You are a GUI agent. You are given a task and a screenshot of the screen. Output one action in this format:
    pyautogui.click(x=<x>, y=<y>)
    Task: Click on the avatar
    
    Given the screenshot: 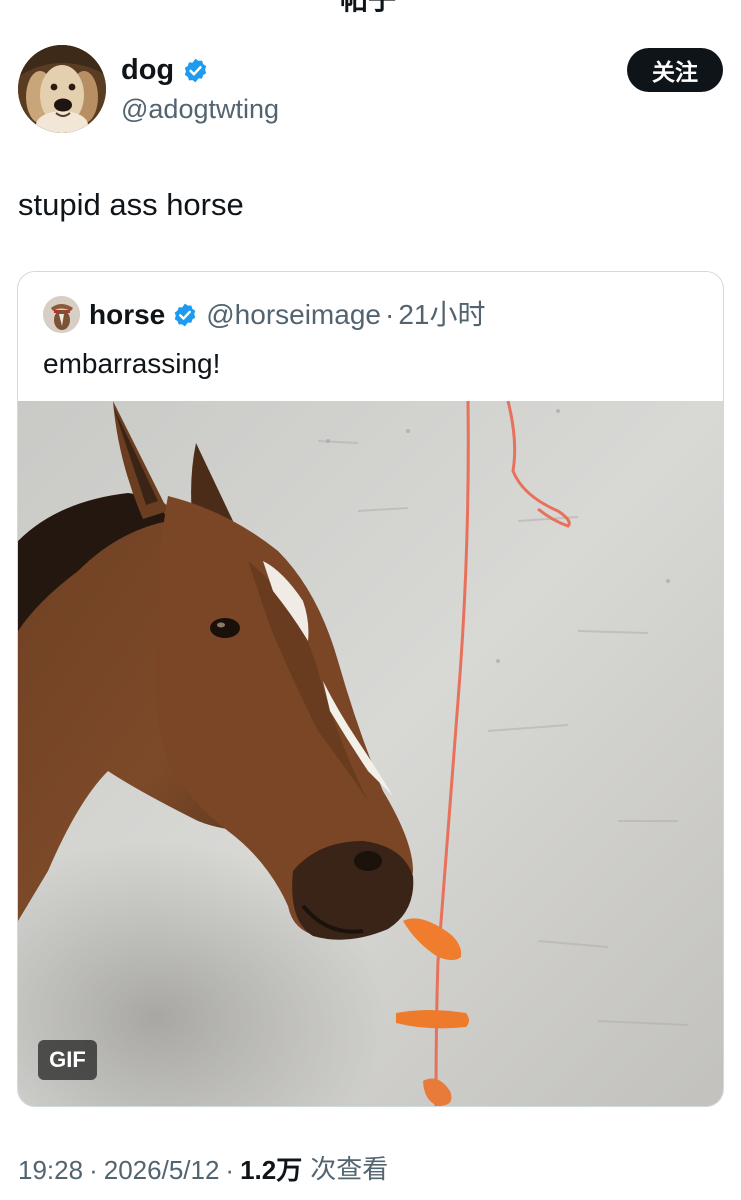 What is the action you would take?
    pyautogui.click(x=62, y=89)
    